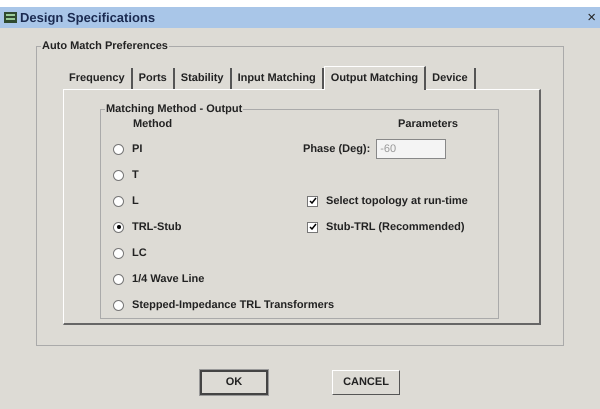 This screenshot has width=600, height=409. Describe the element at coordinates (137, 149) in the screenshot. I see `radio-label: PI` at that location.